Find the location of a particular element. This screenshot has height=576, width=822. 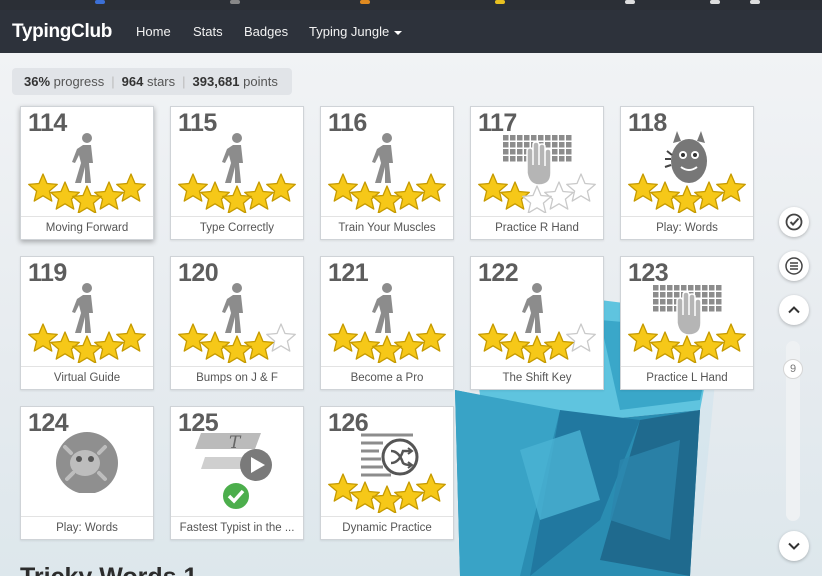

lesson-title: Dynamic Practice is located at coordinates (387, 527).